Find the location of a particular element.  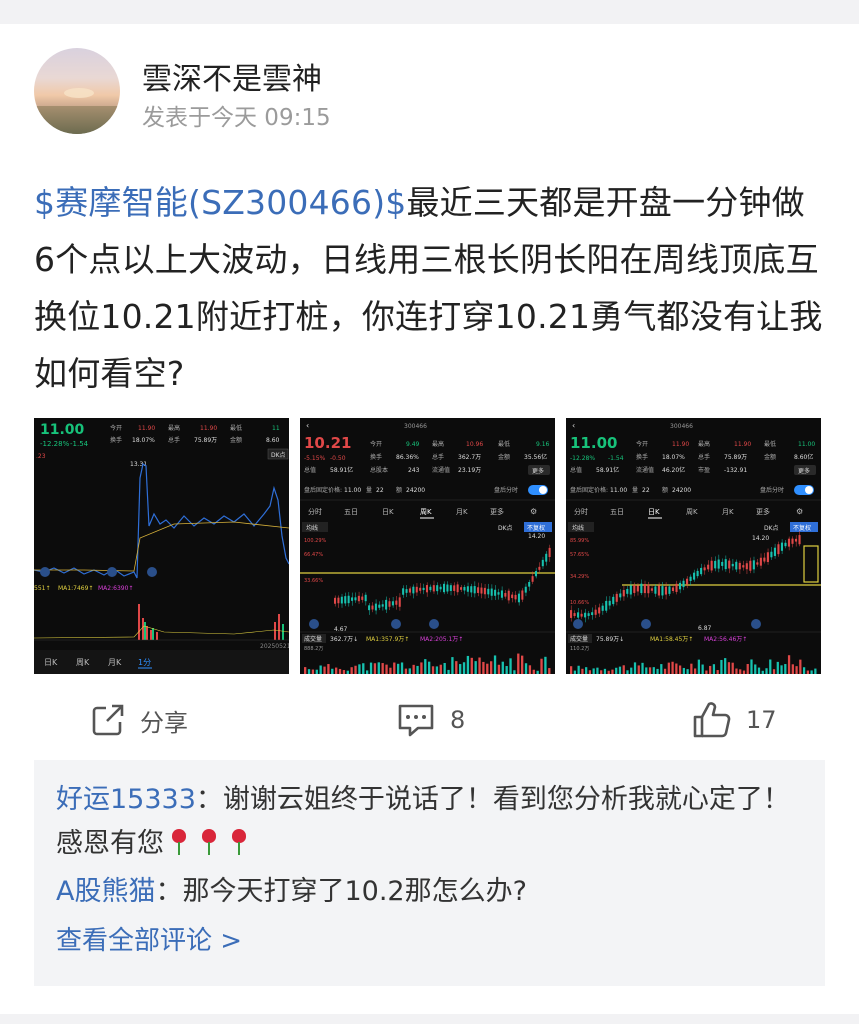

t1-tab-daily: 日K is located at coordinates (51, 662).